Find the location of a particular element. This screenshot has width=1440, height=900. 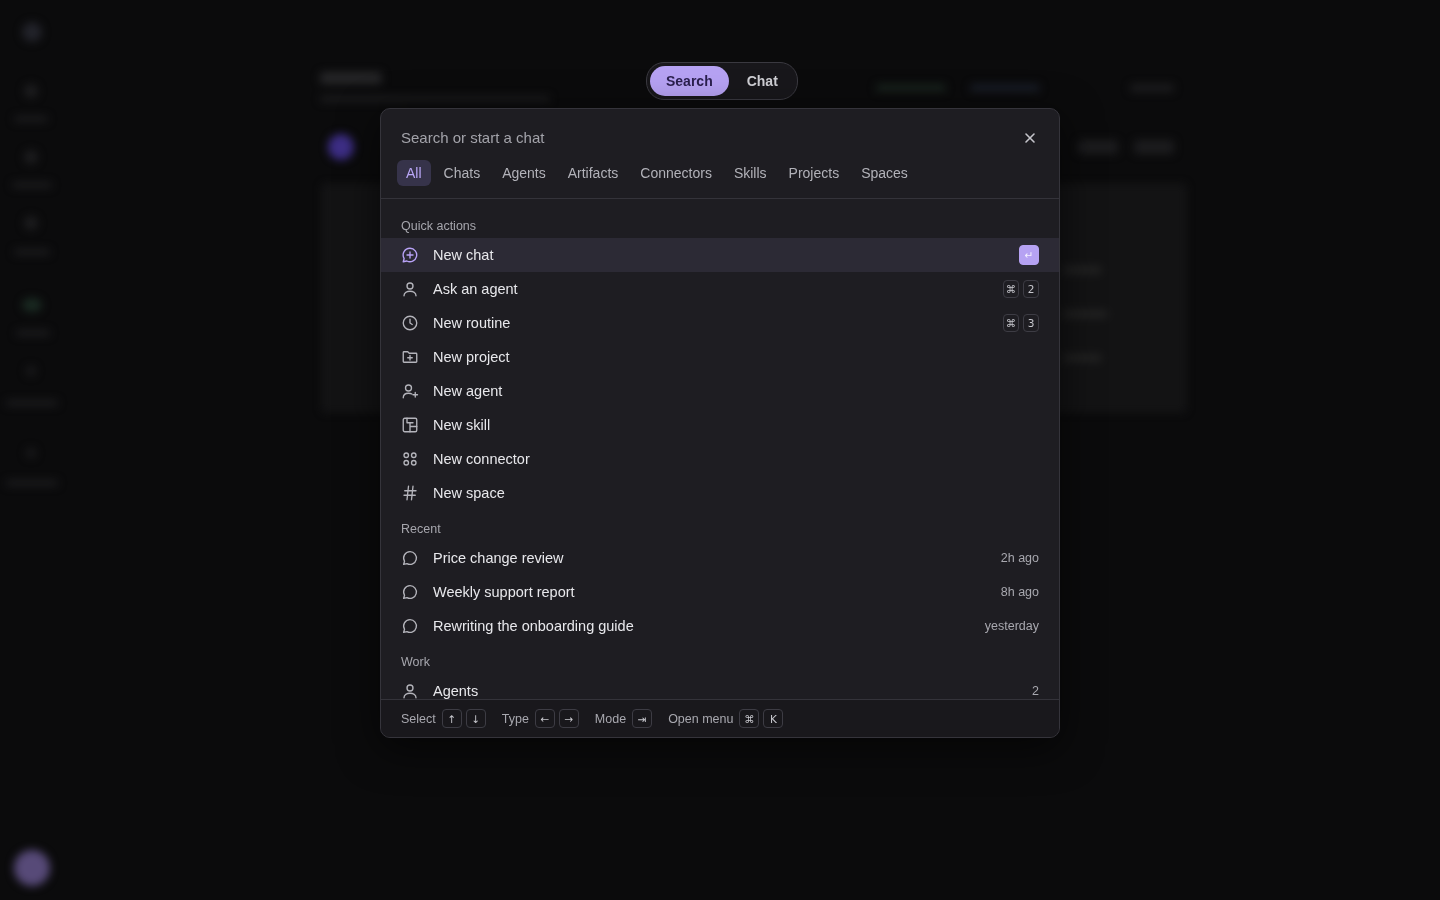

key-hint: ← is located at coordinates (544, 718).